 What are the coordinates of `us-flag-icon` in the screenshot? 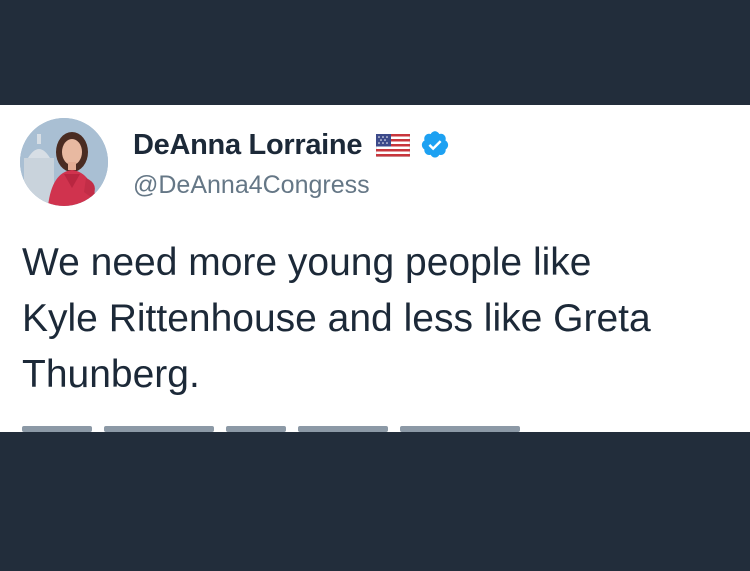 It's located at (393, 145).